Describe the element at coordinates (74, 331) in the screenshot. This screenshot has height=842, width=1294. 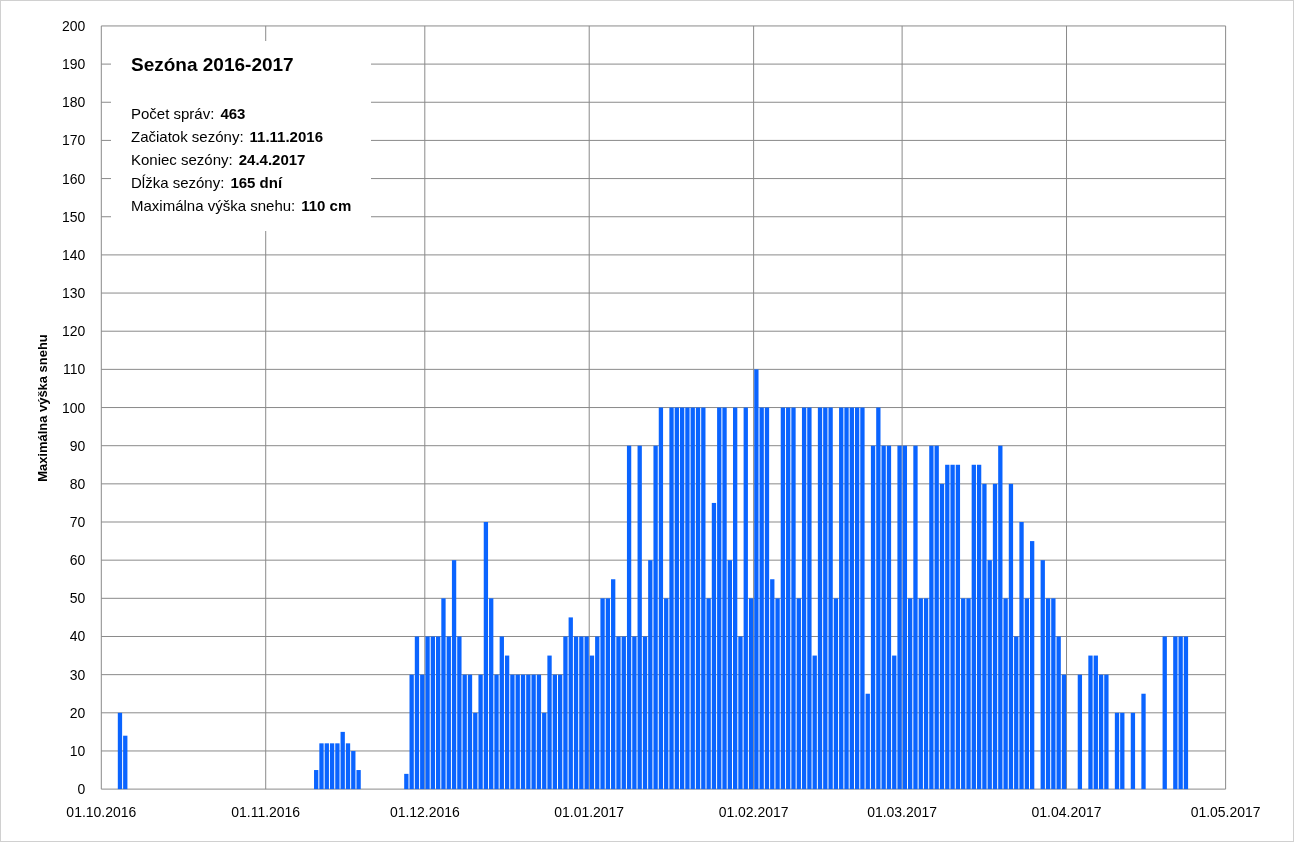
I see `y-tick-label: 120` at that location.